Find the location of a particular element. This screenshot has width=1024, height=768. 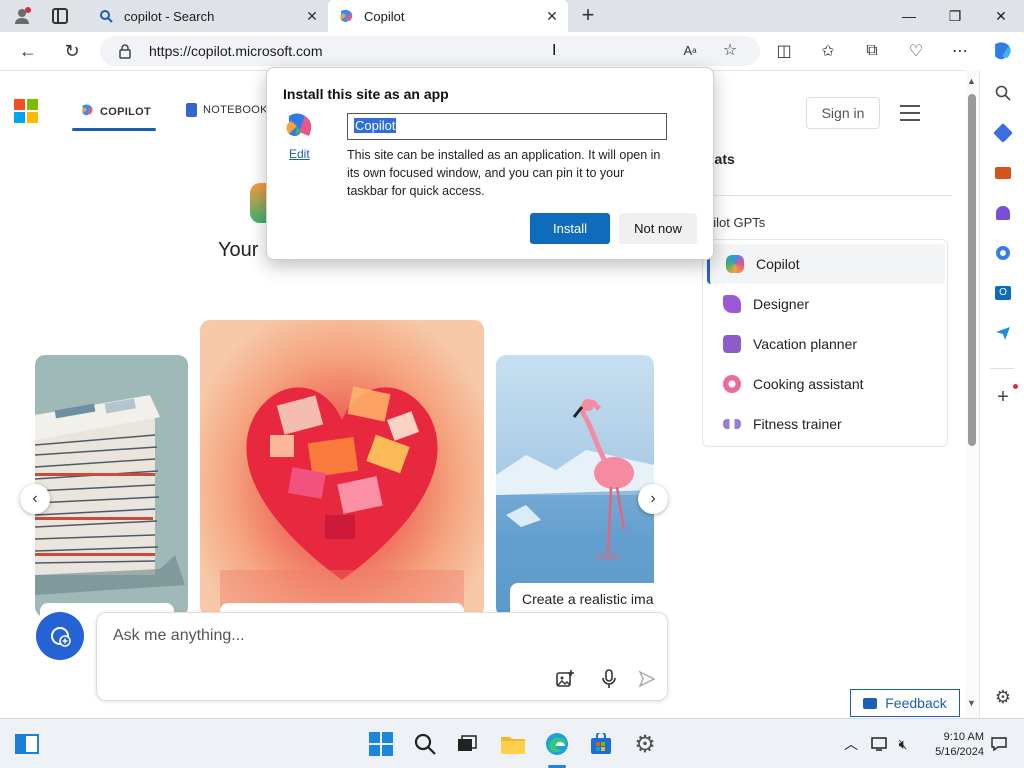

copilot-sidebar-icon is located at coordinates (1002, 51).